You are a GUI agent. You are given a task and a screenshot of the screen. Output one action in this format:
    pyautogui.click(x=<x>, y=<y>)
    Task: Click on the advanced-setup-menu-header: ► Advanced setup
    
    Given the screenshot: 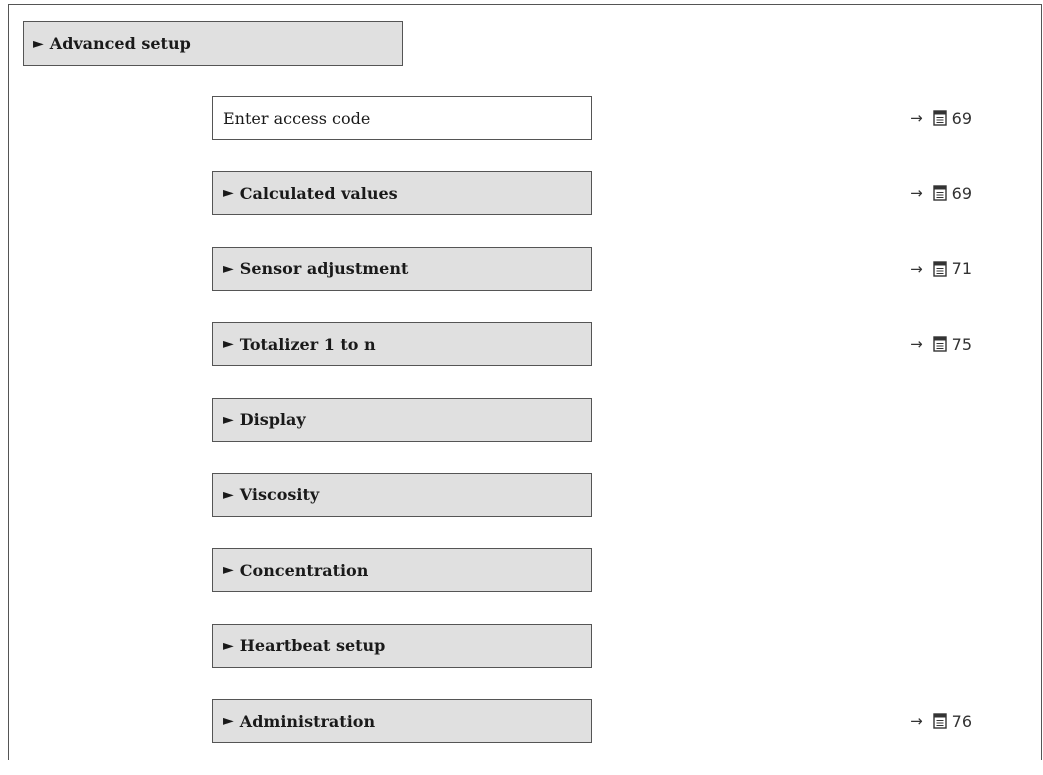 What is the action you would take?
    pyautogui.click(x=213, y=43)
    